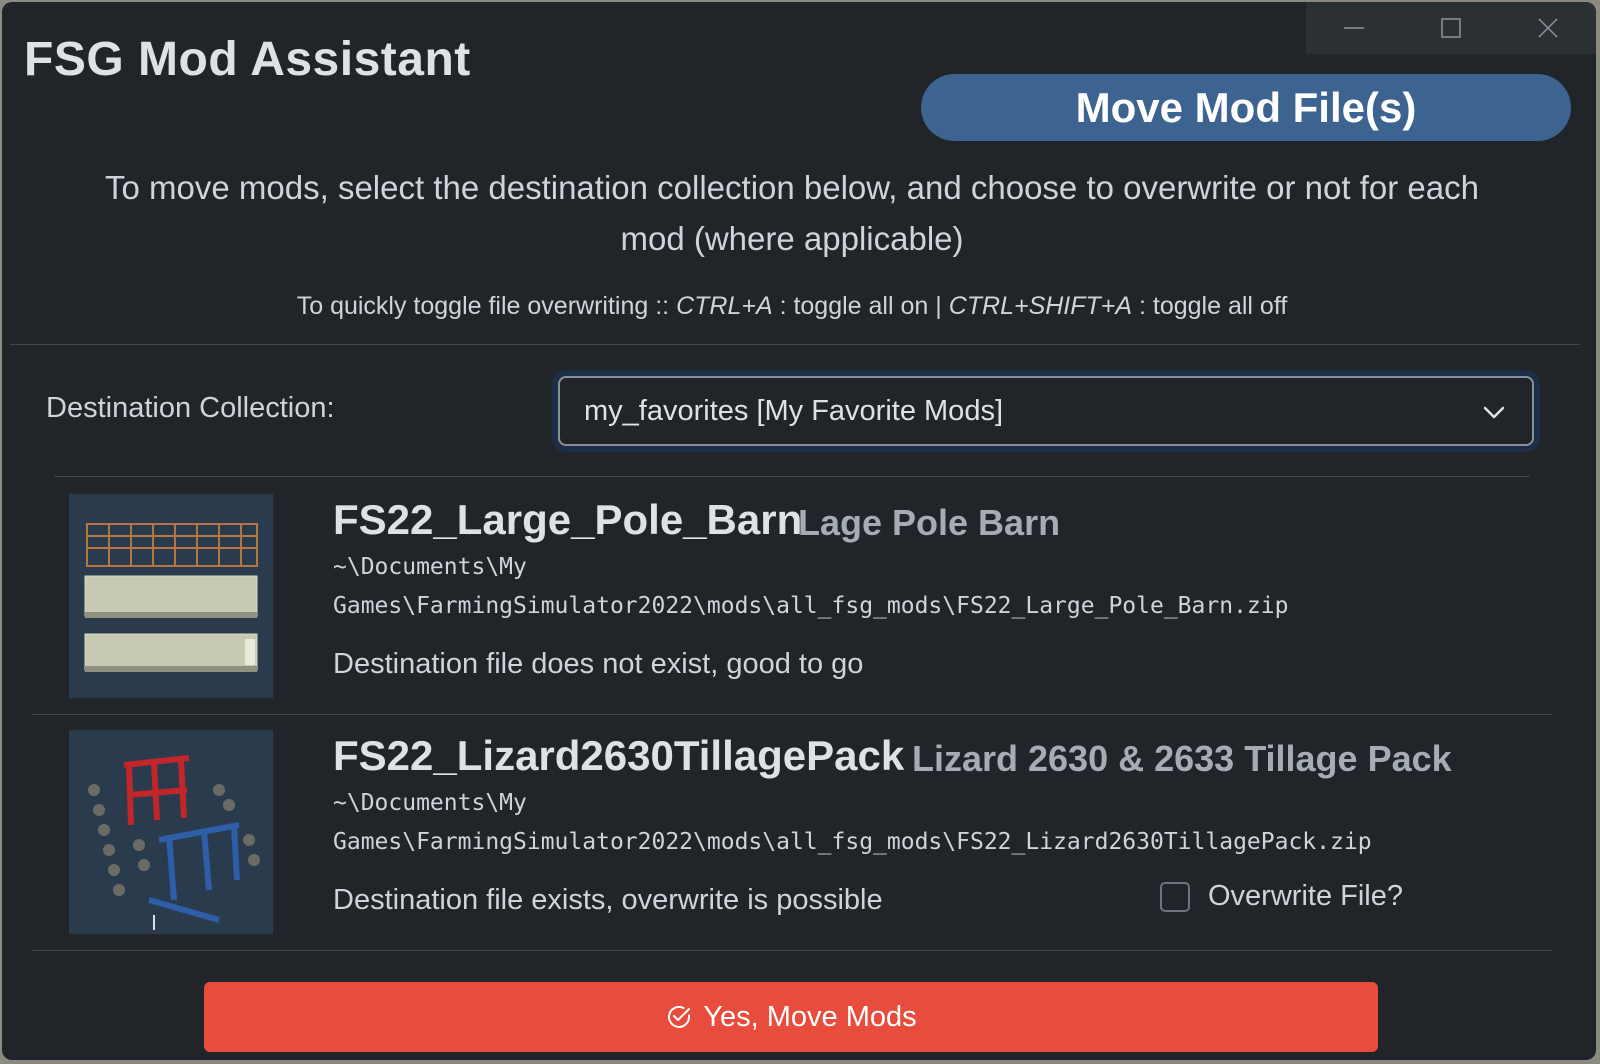  I want to click on pole-barn-thumbnail, so click(171, 596).